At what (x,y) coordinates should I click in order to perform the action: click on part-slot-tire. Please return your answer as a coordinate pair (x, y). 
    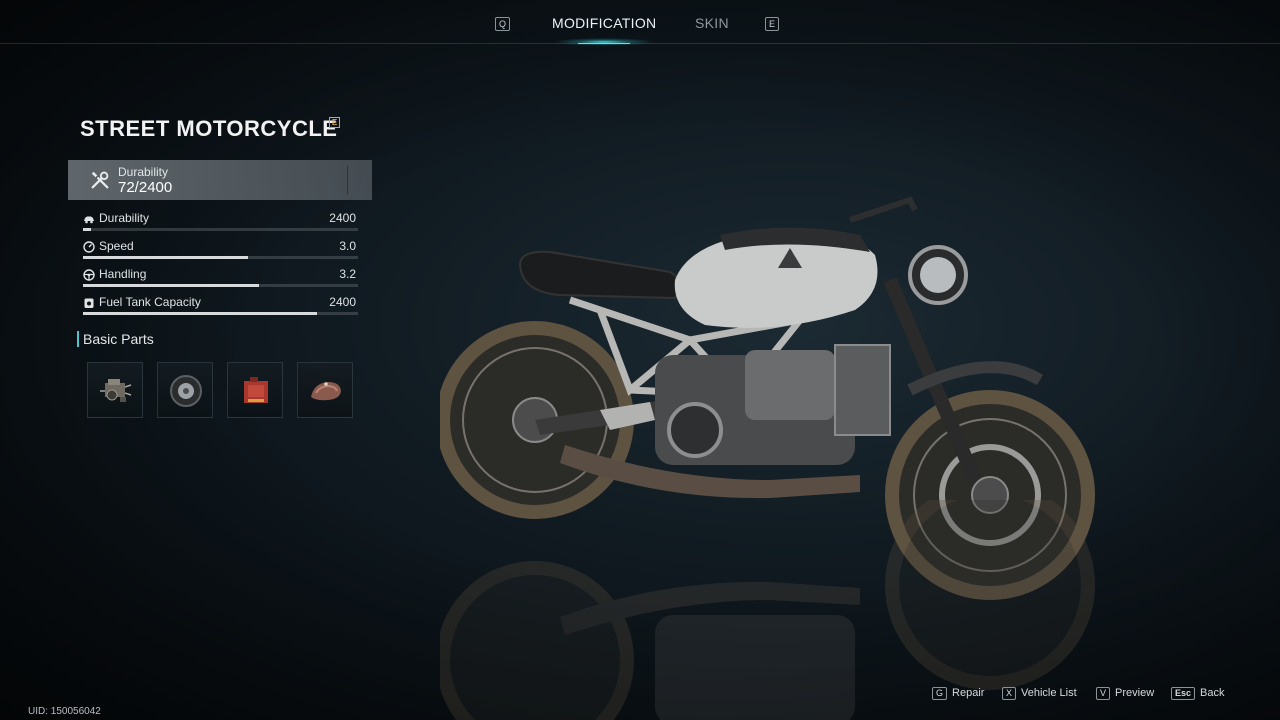
    Looking at the image, I should click on (185, 390).